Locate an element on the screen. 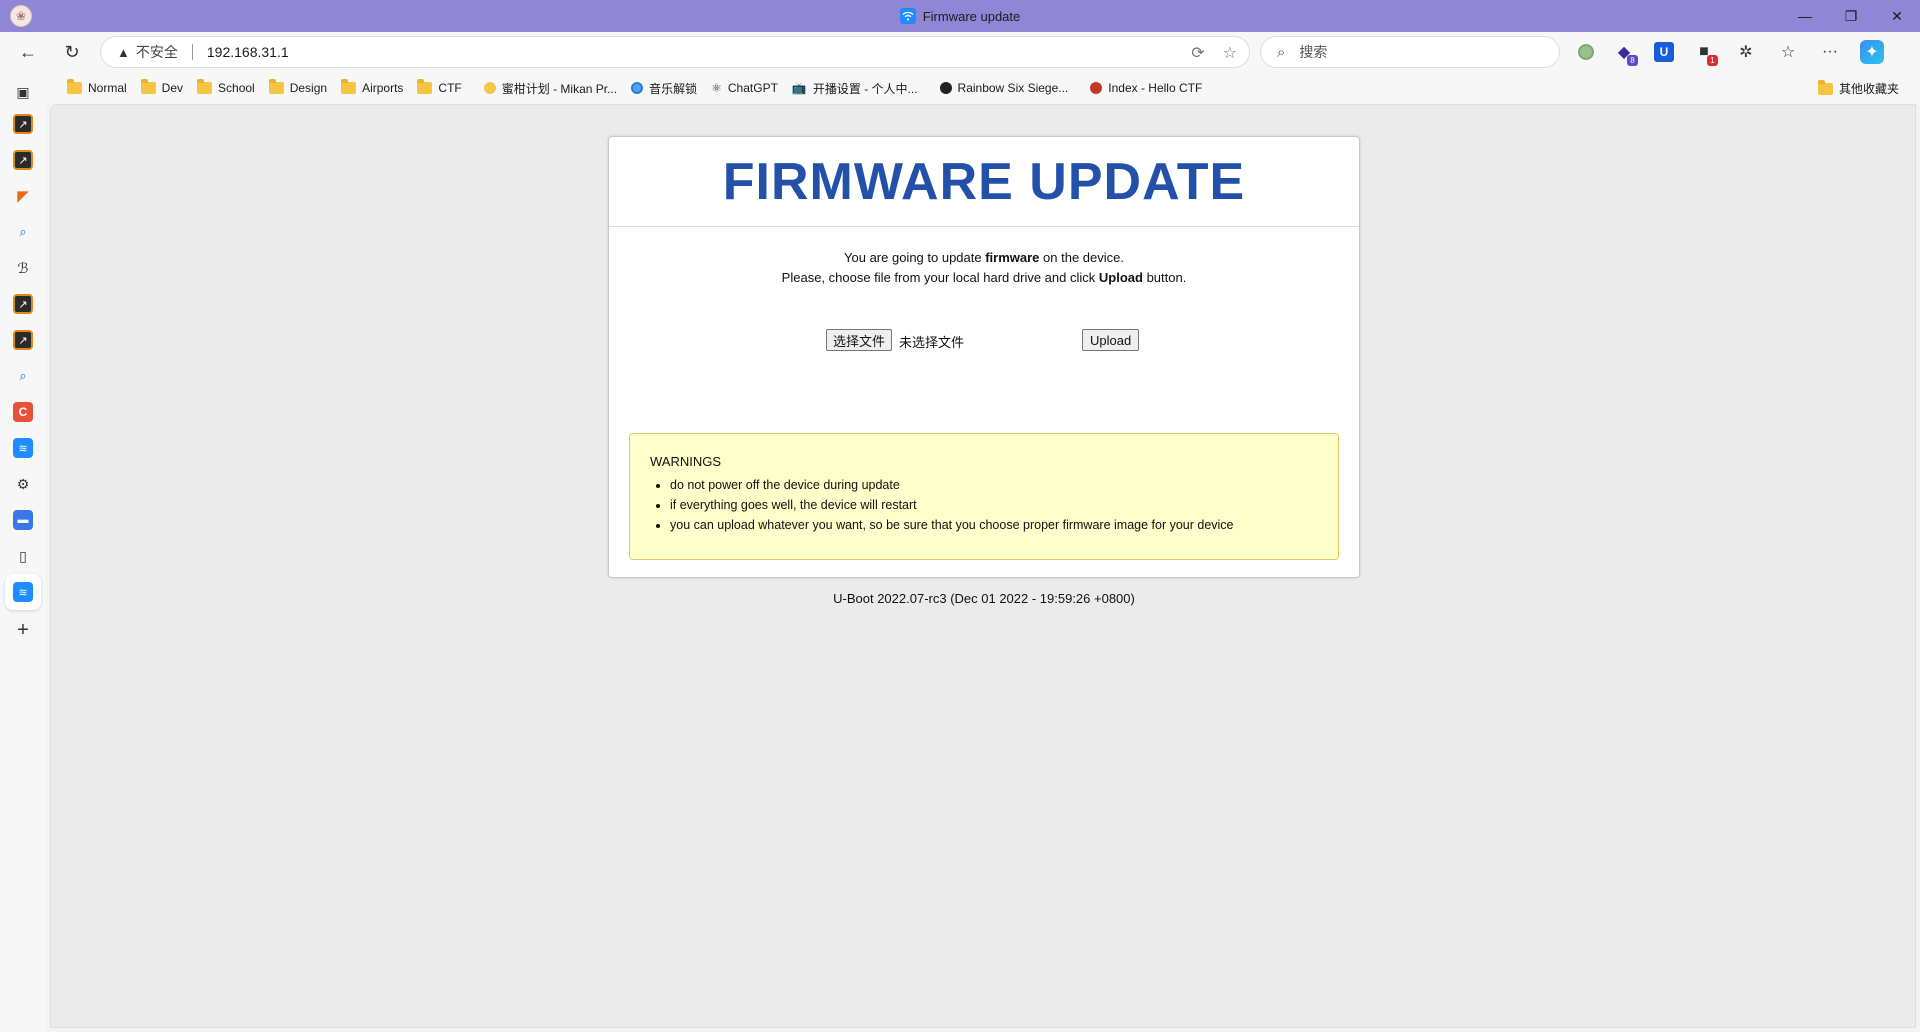 The image size is (1920, 1032). fav-folder-airports: Airports is located at coordinates (372, 87).